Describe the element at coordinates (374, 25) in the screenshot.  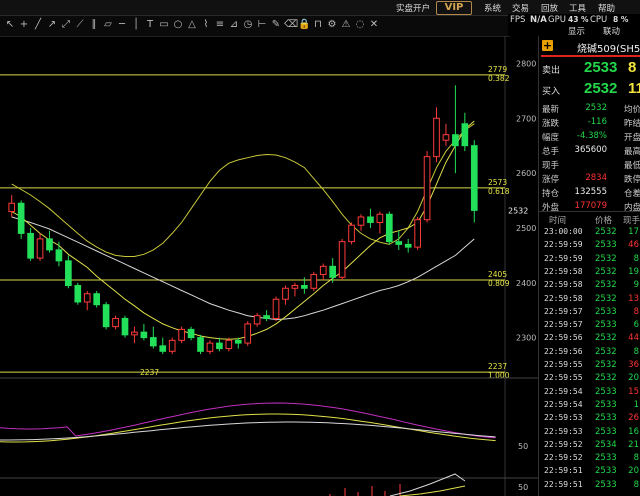
I see `delete-icon: ✕` at that location.